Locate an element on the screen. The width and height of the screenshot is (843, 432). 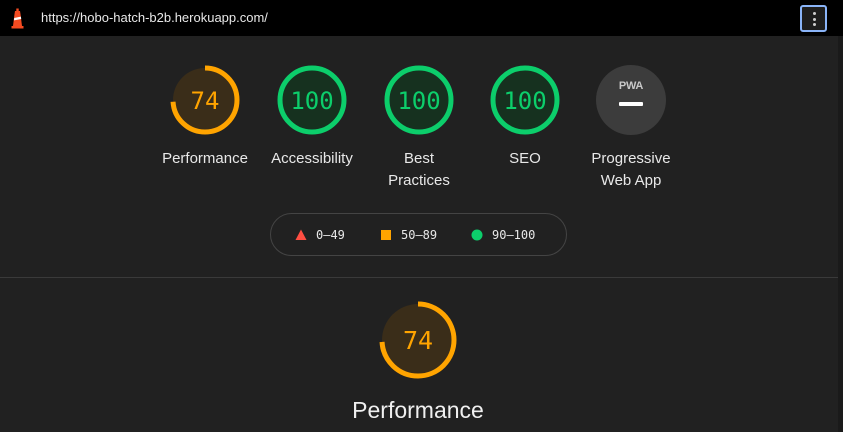
legend-range: 50–89 is located at coordinates (419, 235).